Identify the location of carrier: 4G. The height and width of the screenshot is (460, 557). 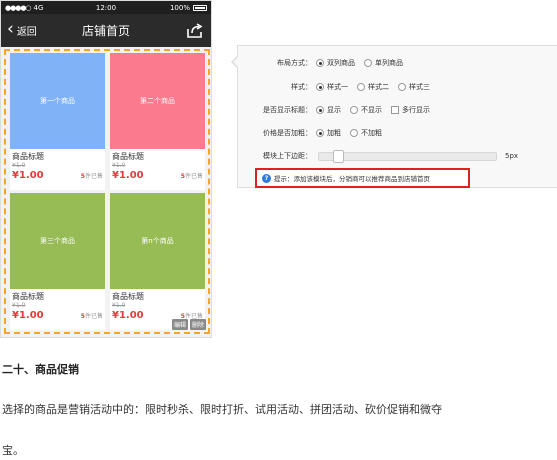
(38, 7).